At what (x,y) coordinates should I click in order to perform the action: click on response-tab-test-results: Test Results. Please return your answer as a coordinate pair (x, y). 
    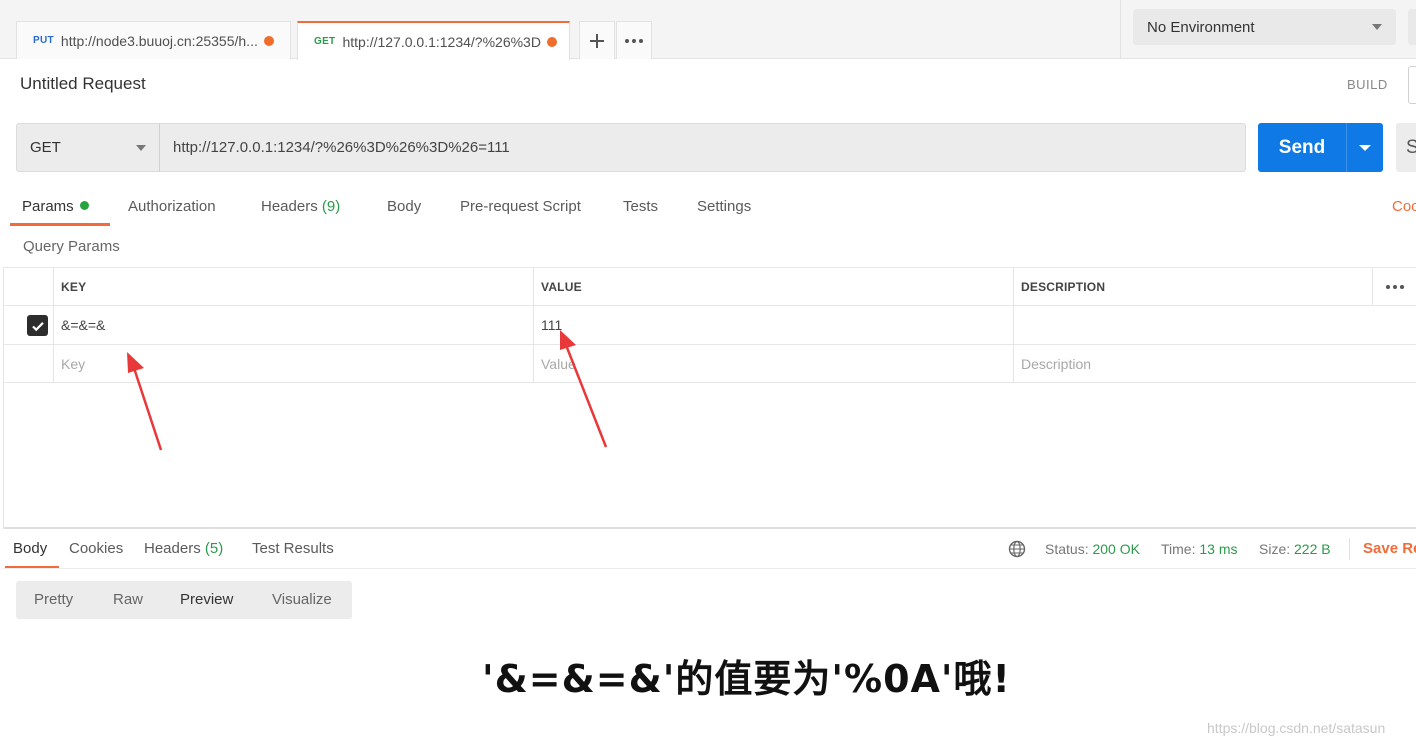
    Looking at the image, I should click on (293, 548).